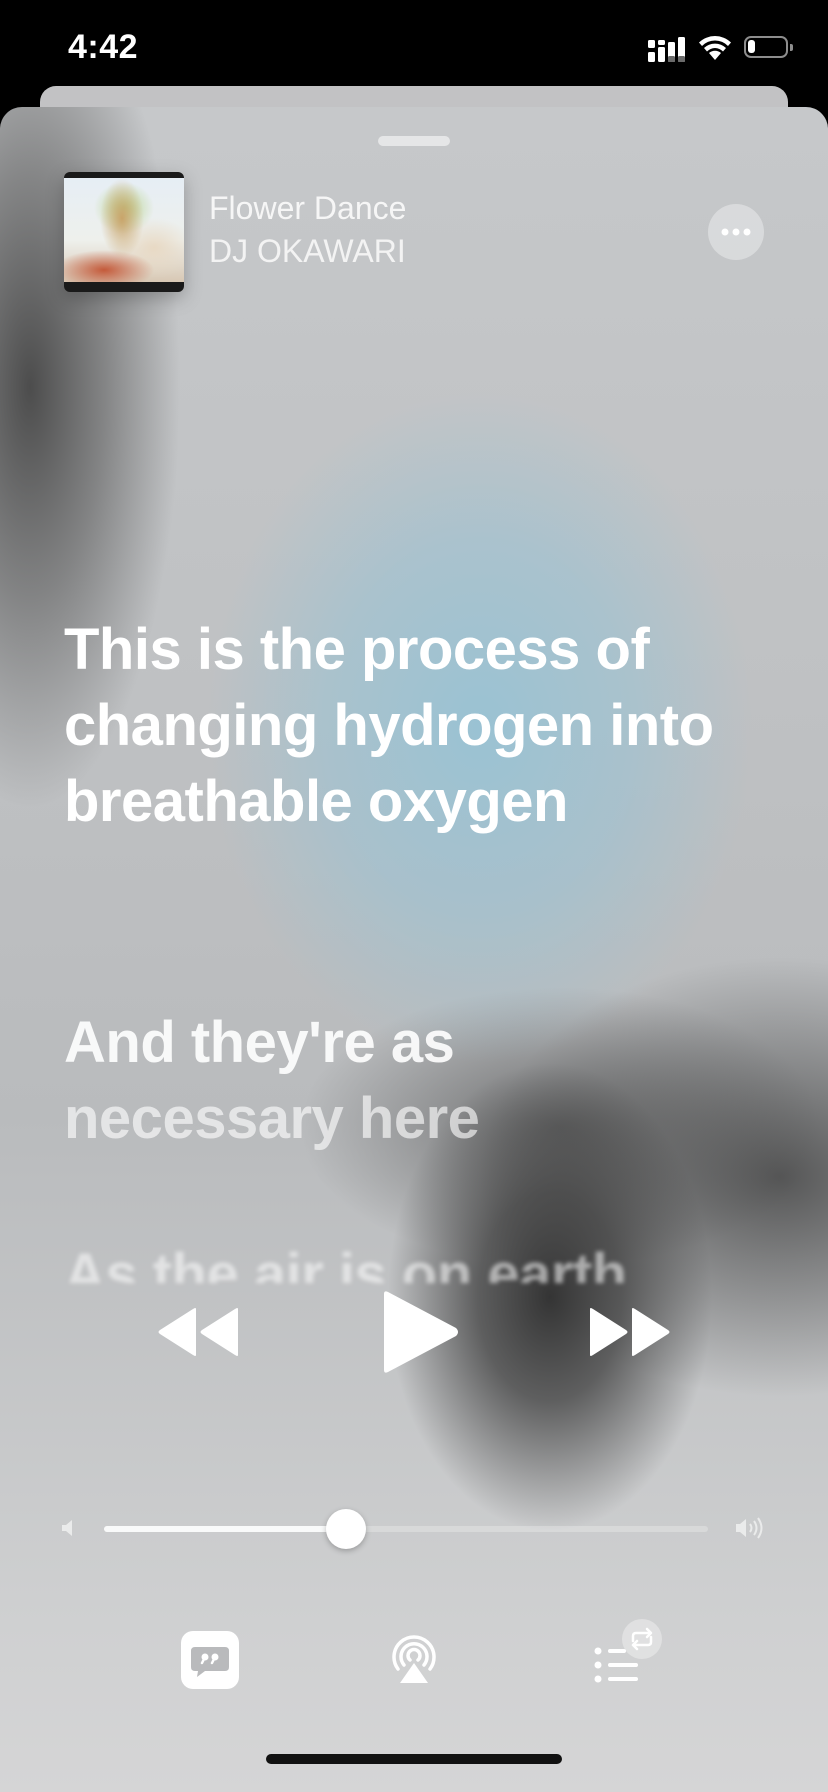 The height and width of the screenshot is (1792, 828). I want to click on more-options-button, so click(736, 232).